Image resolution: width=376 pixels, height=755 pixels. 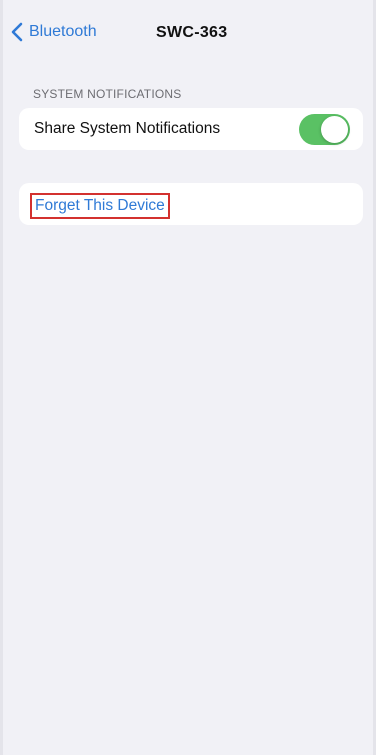 I want to click on share-system-notifications-toggle, so click(x=324, y=129).